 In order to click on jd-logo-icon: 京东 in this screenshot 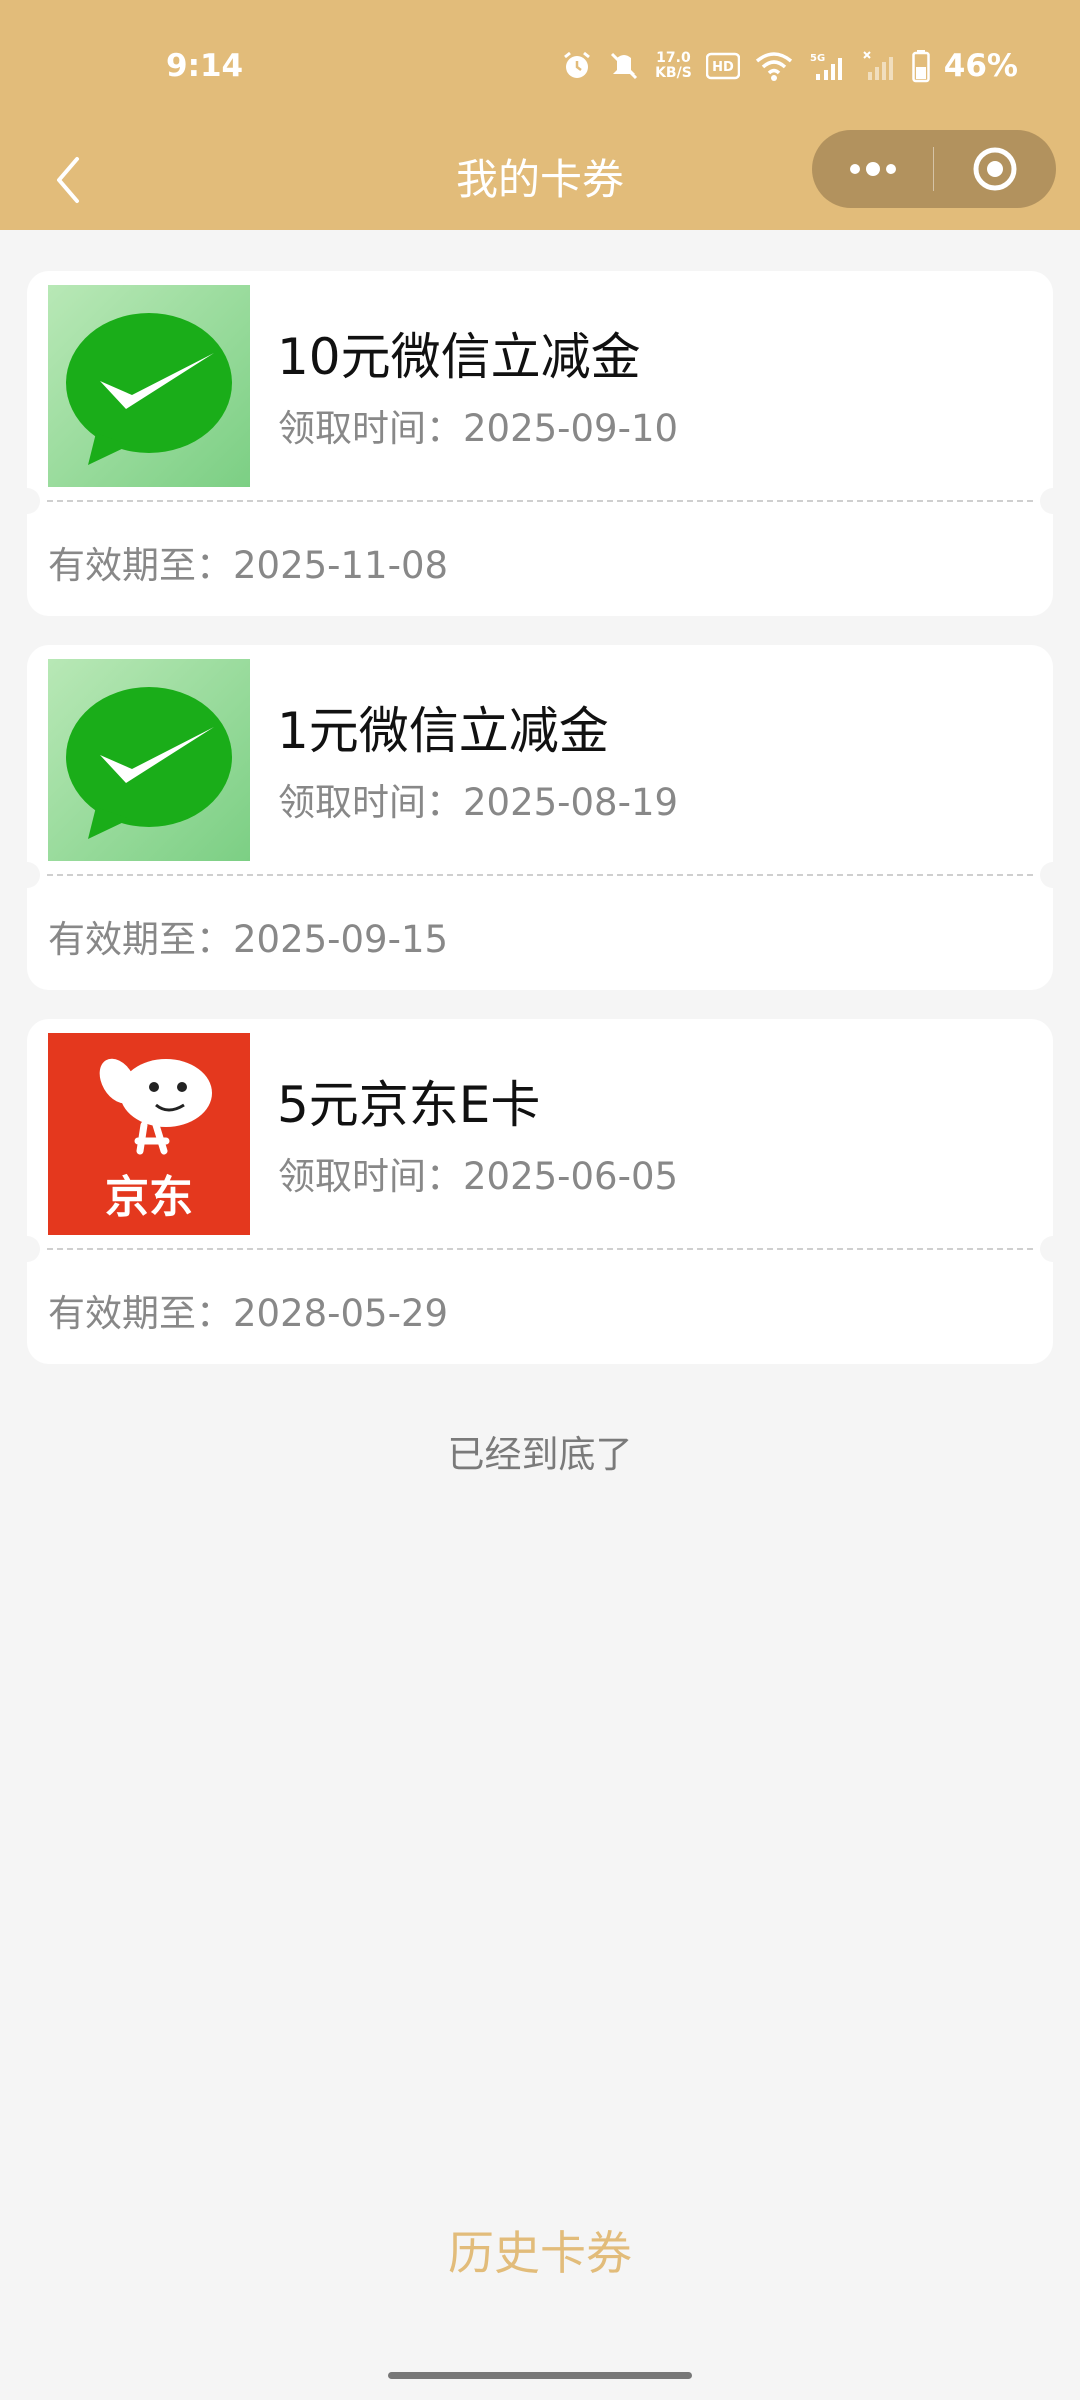, I will do `click(149, 1134)`.